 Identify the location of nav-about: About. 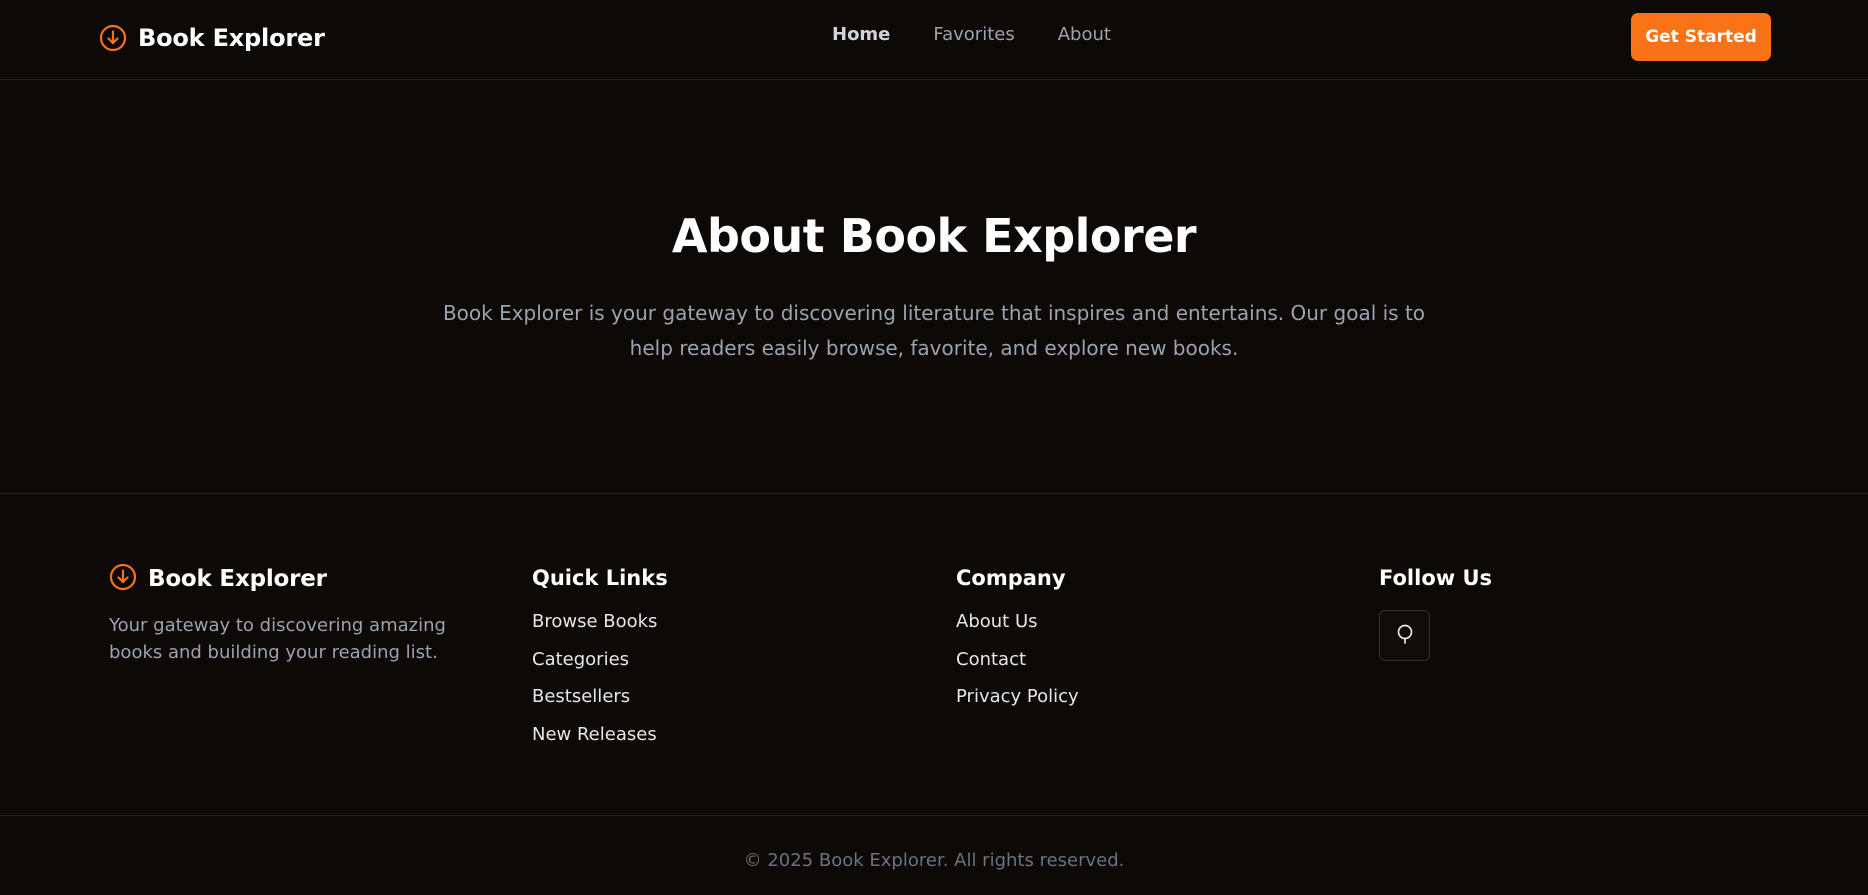
(1084, 34).